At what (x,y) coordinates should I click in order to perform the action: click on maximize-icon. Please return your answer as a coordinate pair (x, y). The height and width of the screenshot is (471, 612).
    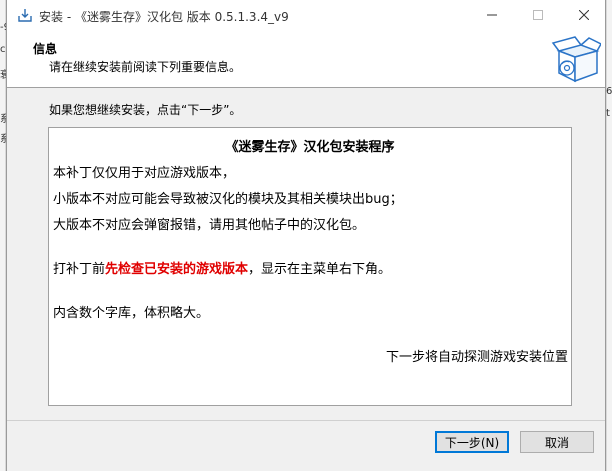
    Looking at the image, I should click on (538, 16).